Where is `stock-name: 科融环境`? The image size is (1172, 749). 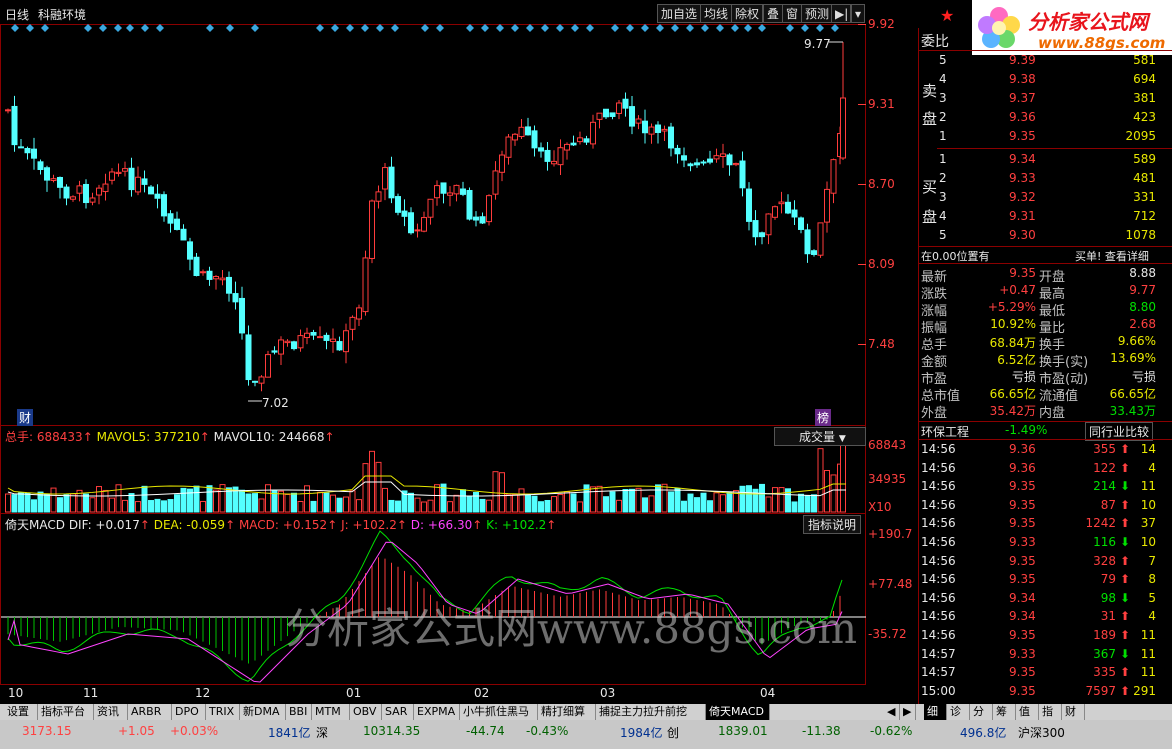
stock-name: 科融环境 is located at coordinates (62, 15).